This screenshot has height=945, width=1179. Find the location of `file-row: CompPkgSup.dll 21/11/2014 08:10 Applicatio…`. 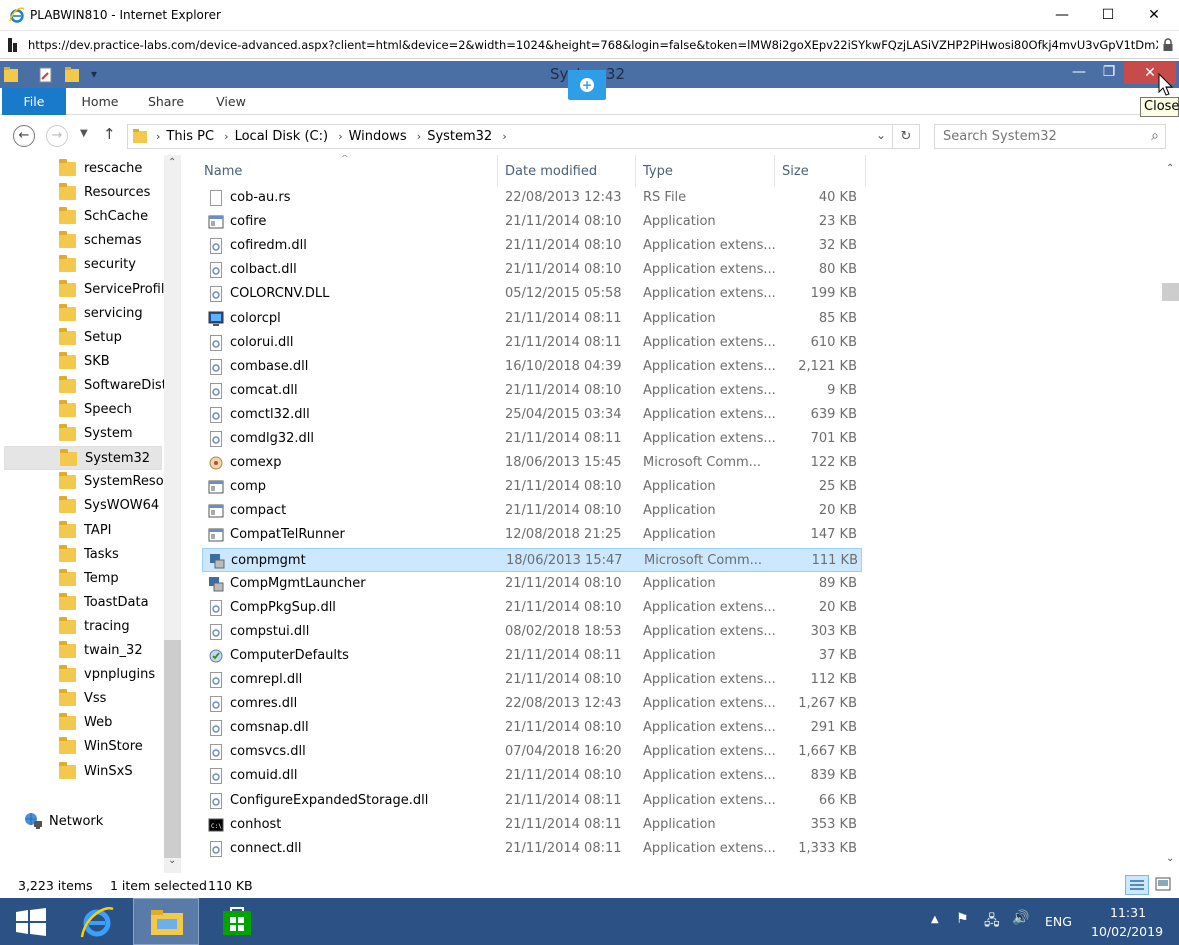

file-row: CompPkgSup.dll 21/11/2014 08:10 Applicatio… is located at coordinates (532, 608).